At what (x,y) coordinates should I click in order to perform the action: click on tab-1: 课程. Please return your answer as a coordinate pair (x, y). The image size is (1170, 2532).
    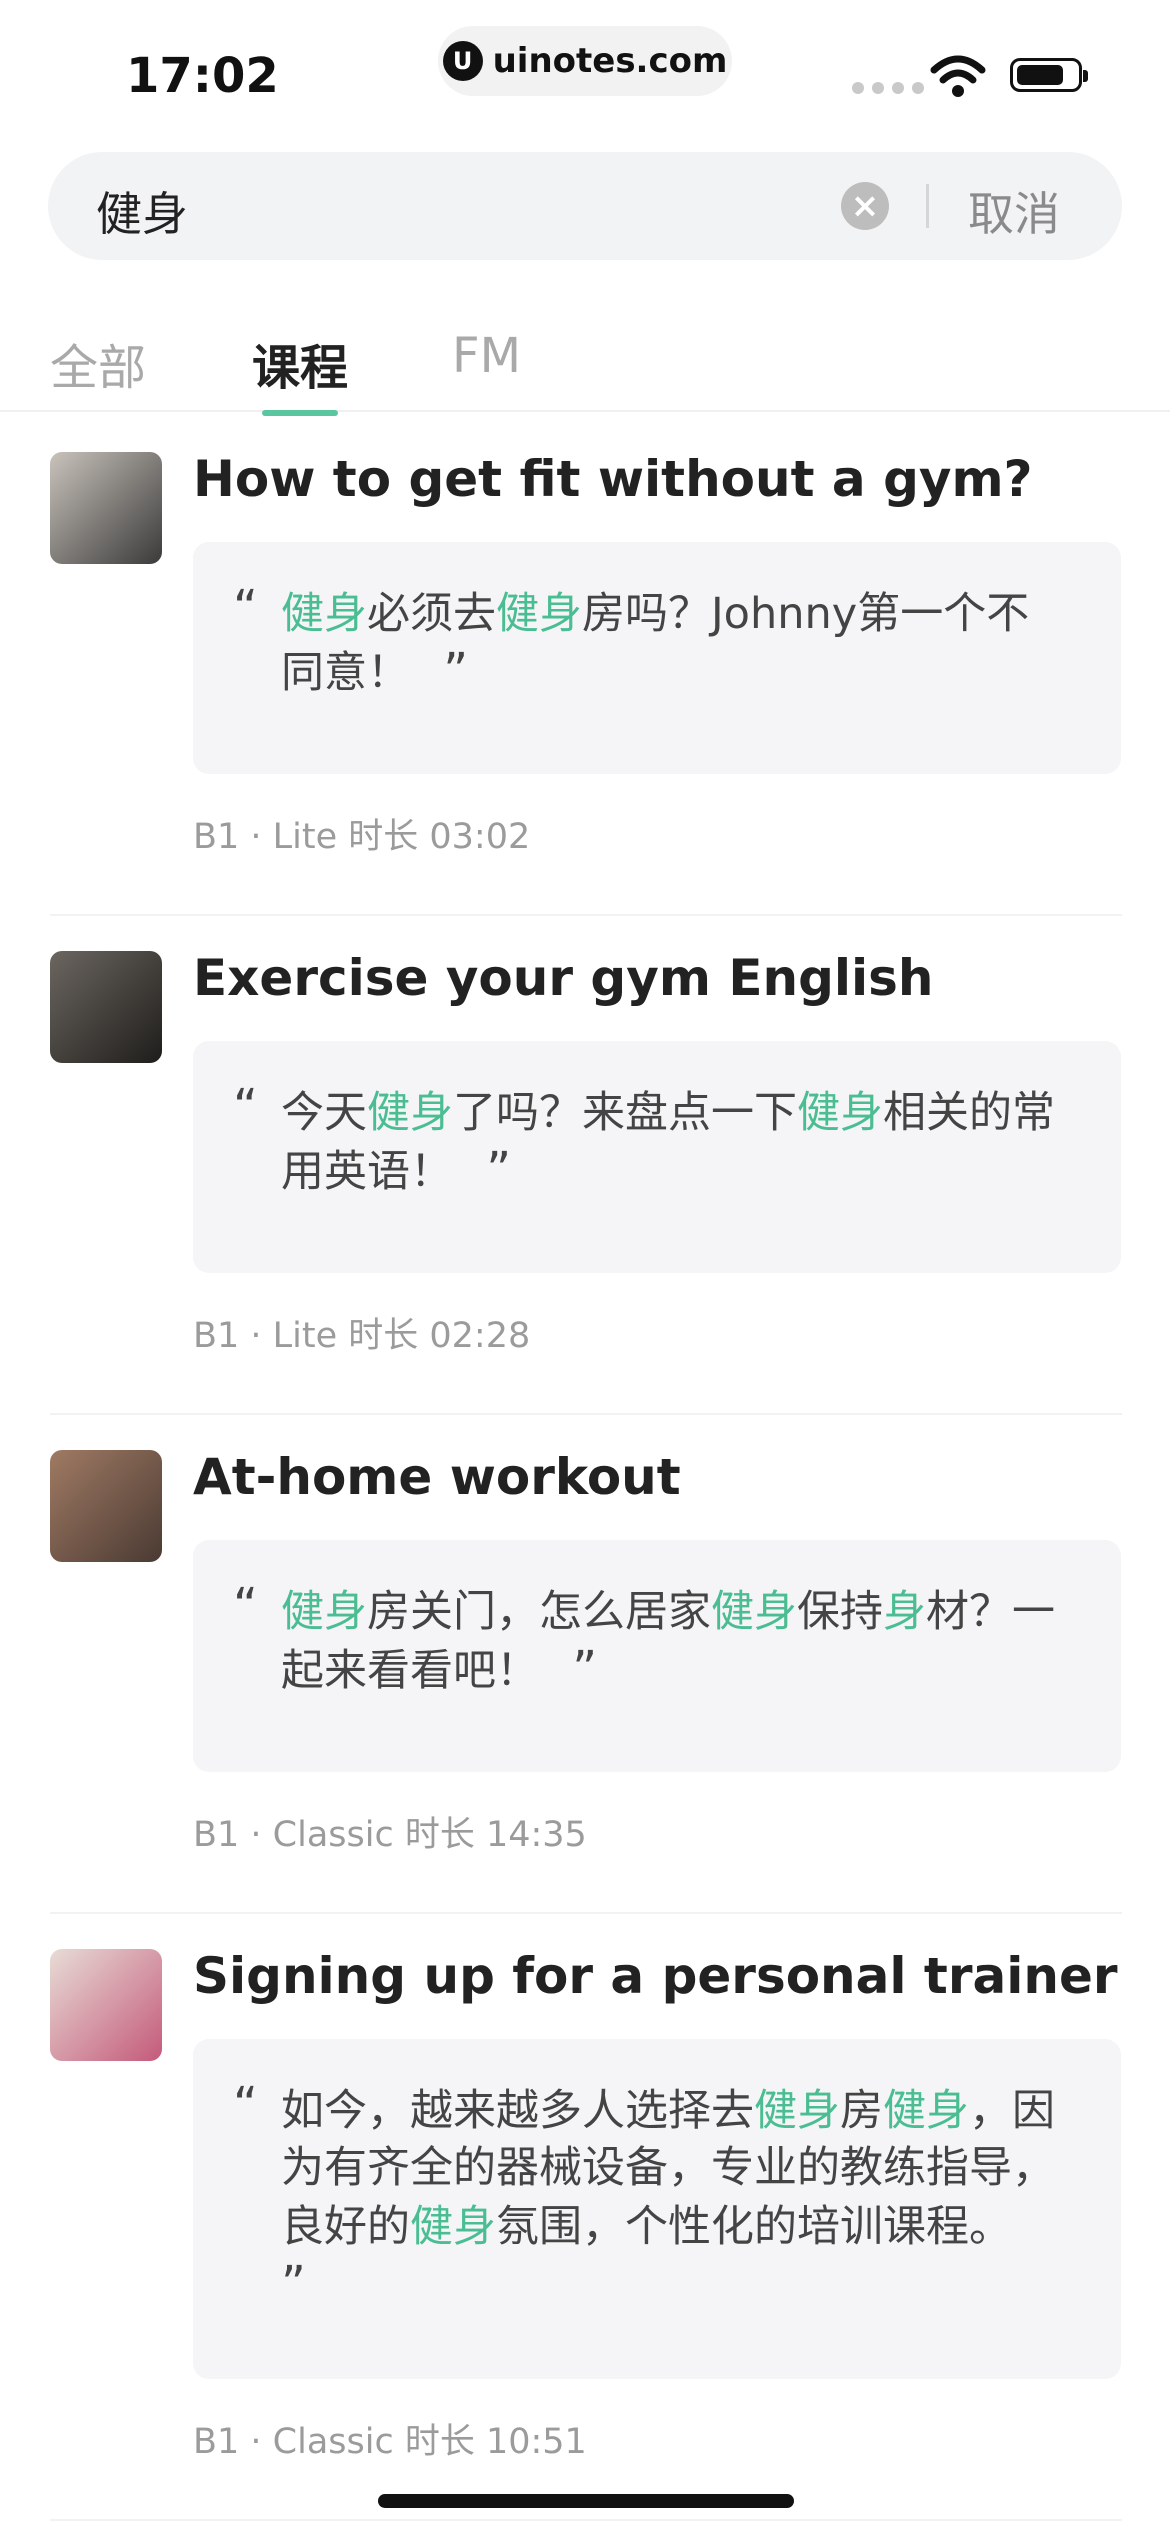
    Looking at the image, I should click on (300, 372).